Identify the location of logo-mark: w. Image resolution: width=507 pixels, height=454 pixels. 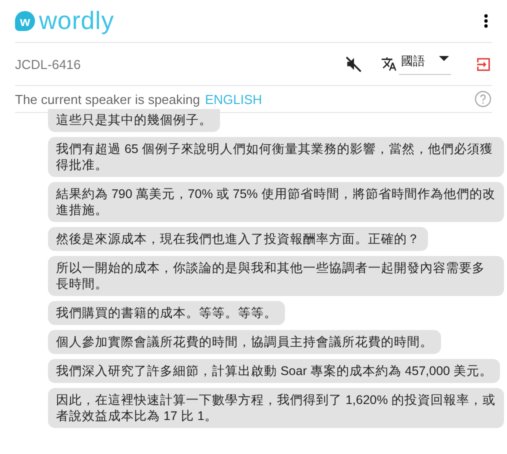
(25, 21).